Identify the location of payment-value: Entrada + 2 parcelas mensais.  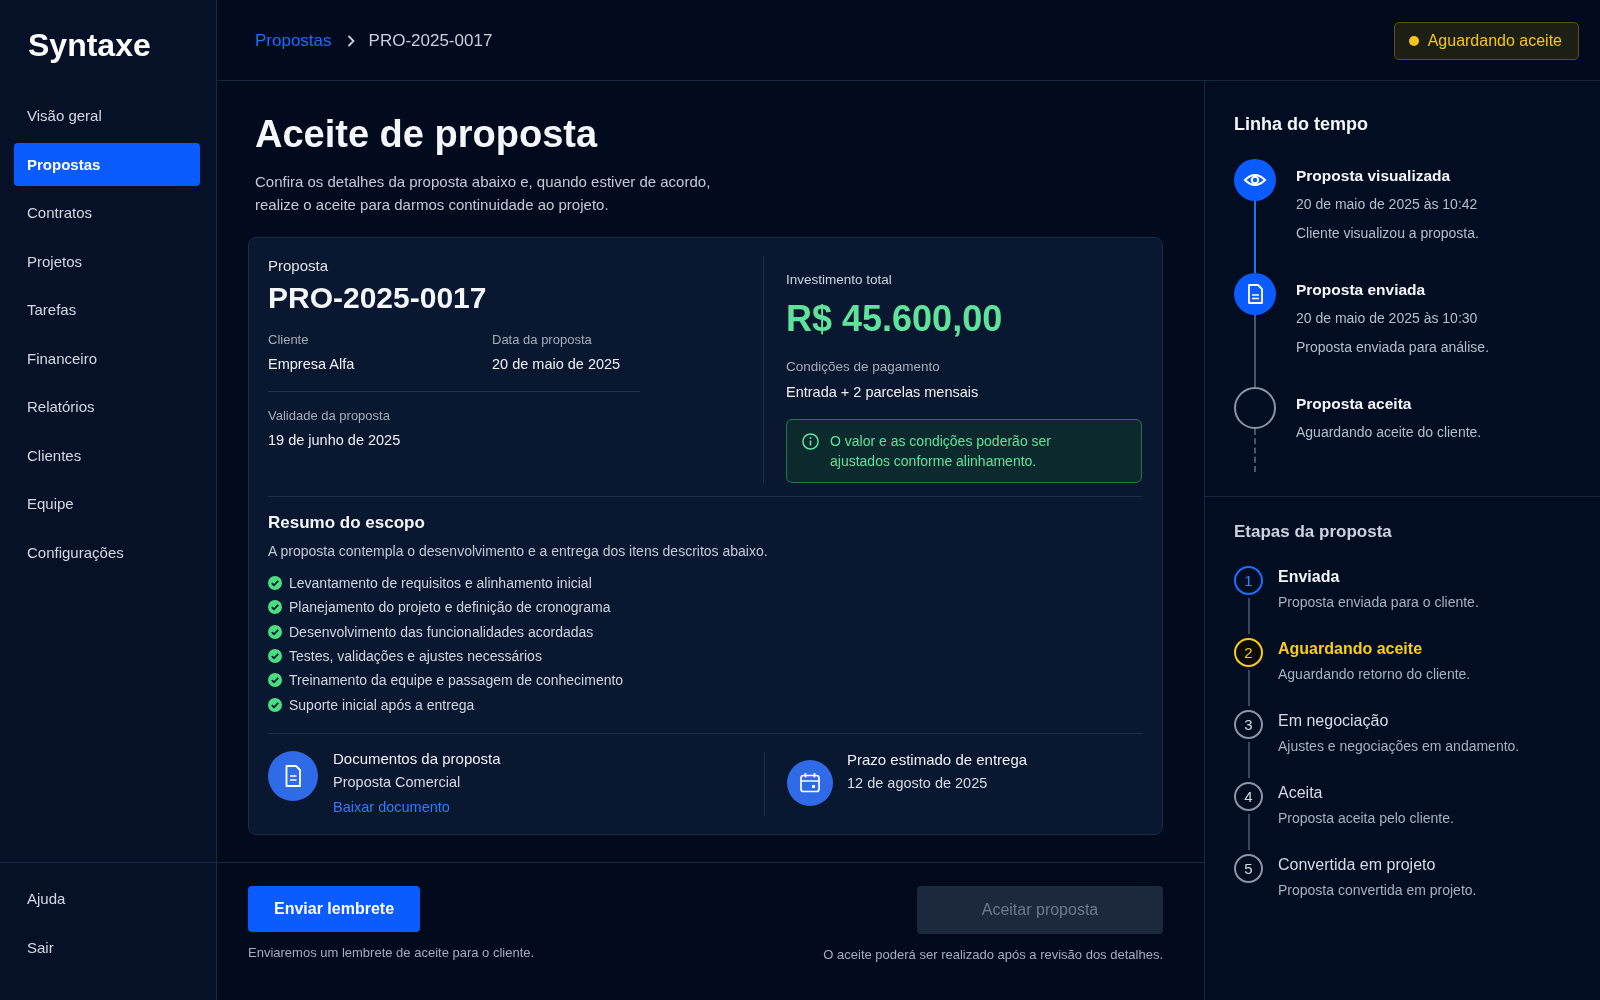
(883, 392).